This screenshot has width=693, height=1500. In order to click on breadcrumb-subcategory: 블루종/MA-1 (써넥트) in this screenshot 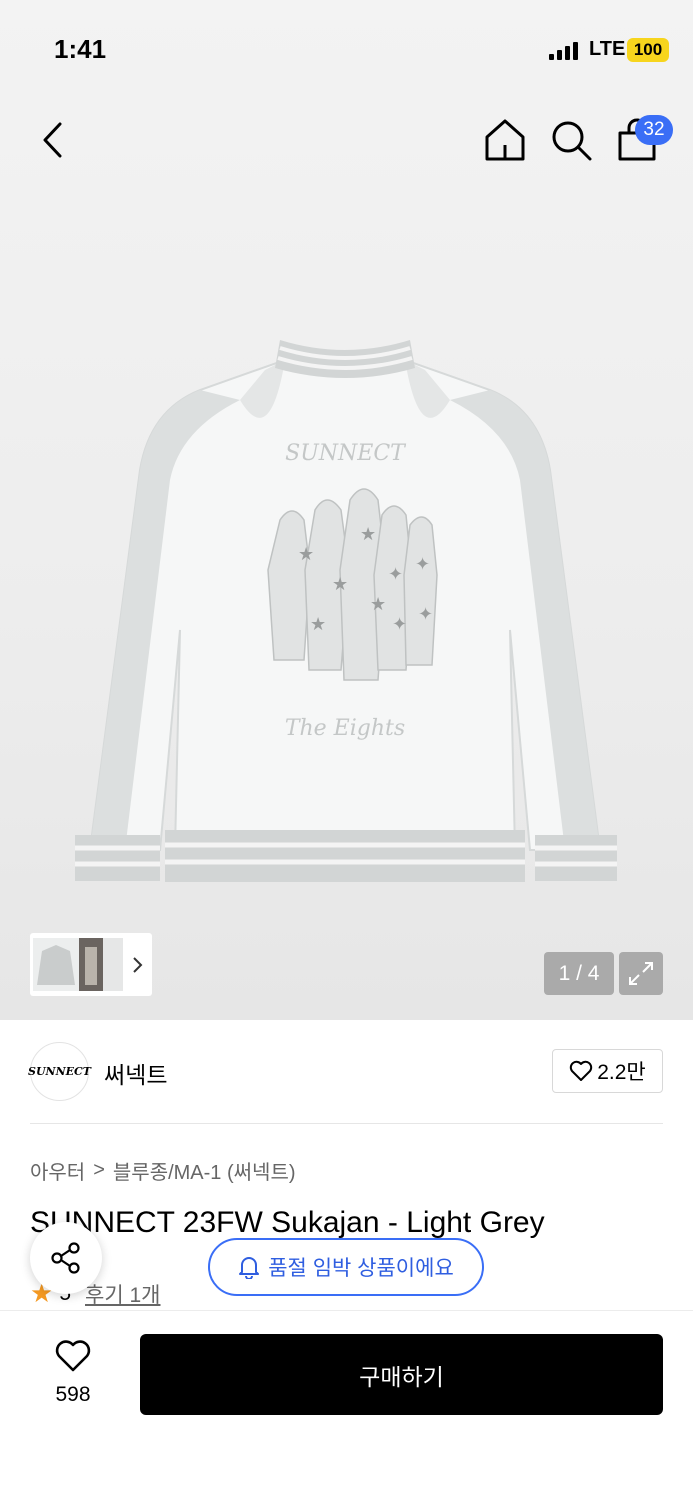, I will do `click(204, 1170)`.